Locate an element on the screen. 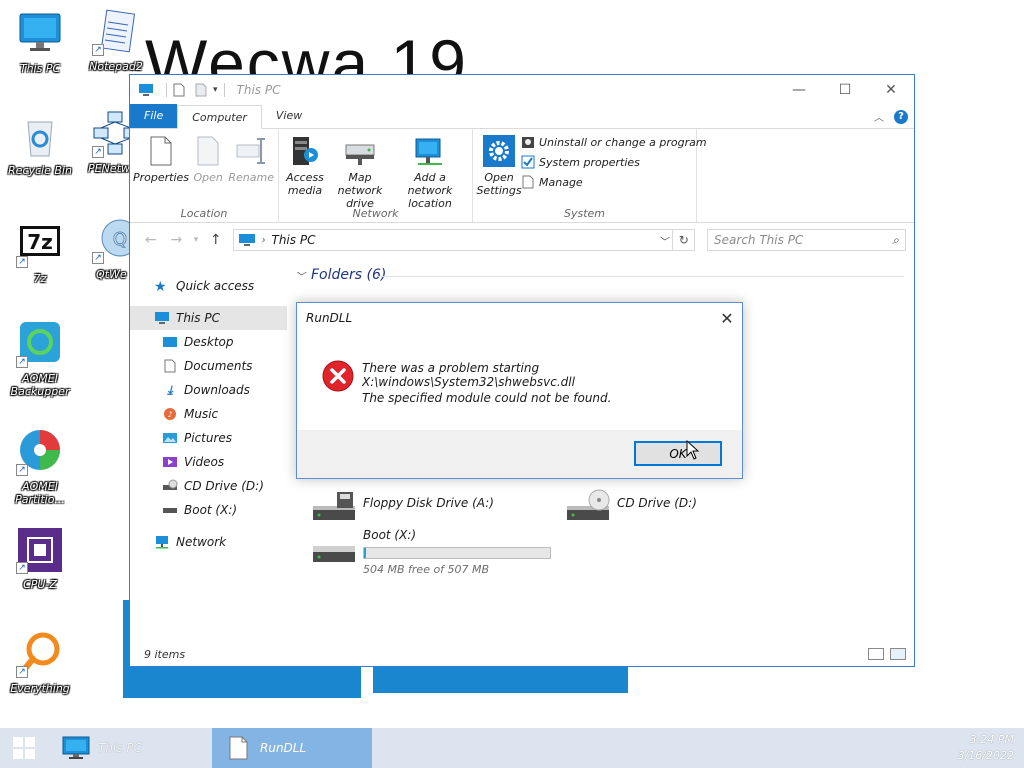  desktop-icon-label: Everything is located at coordinates (40, 688).